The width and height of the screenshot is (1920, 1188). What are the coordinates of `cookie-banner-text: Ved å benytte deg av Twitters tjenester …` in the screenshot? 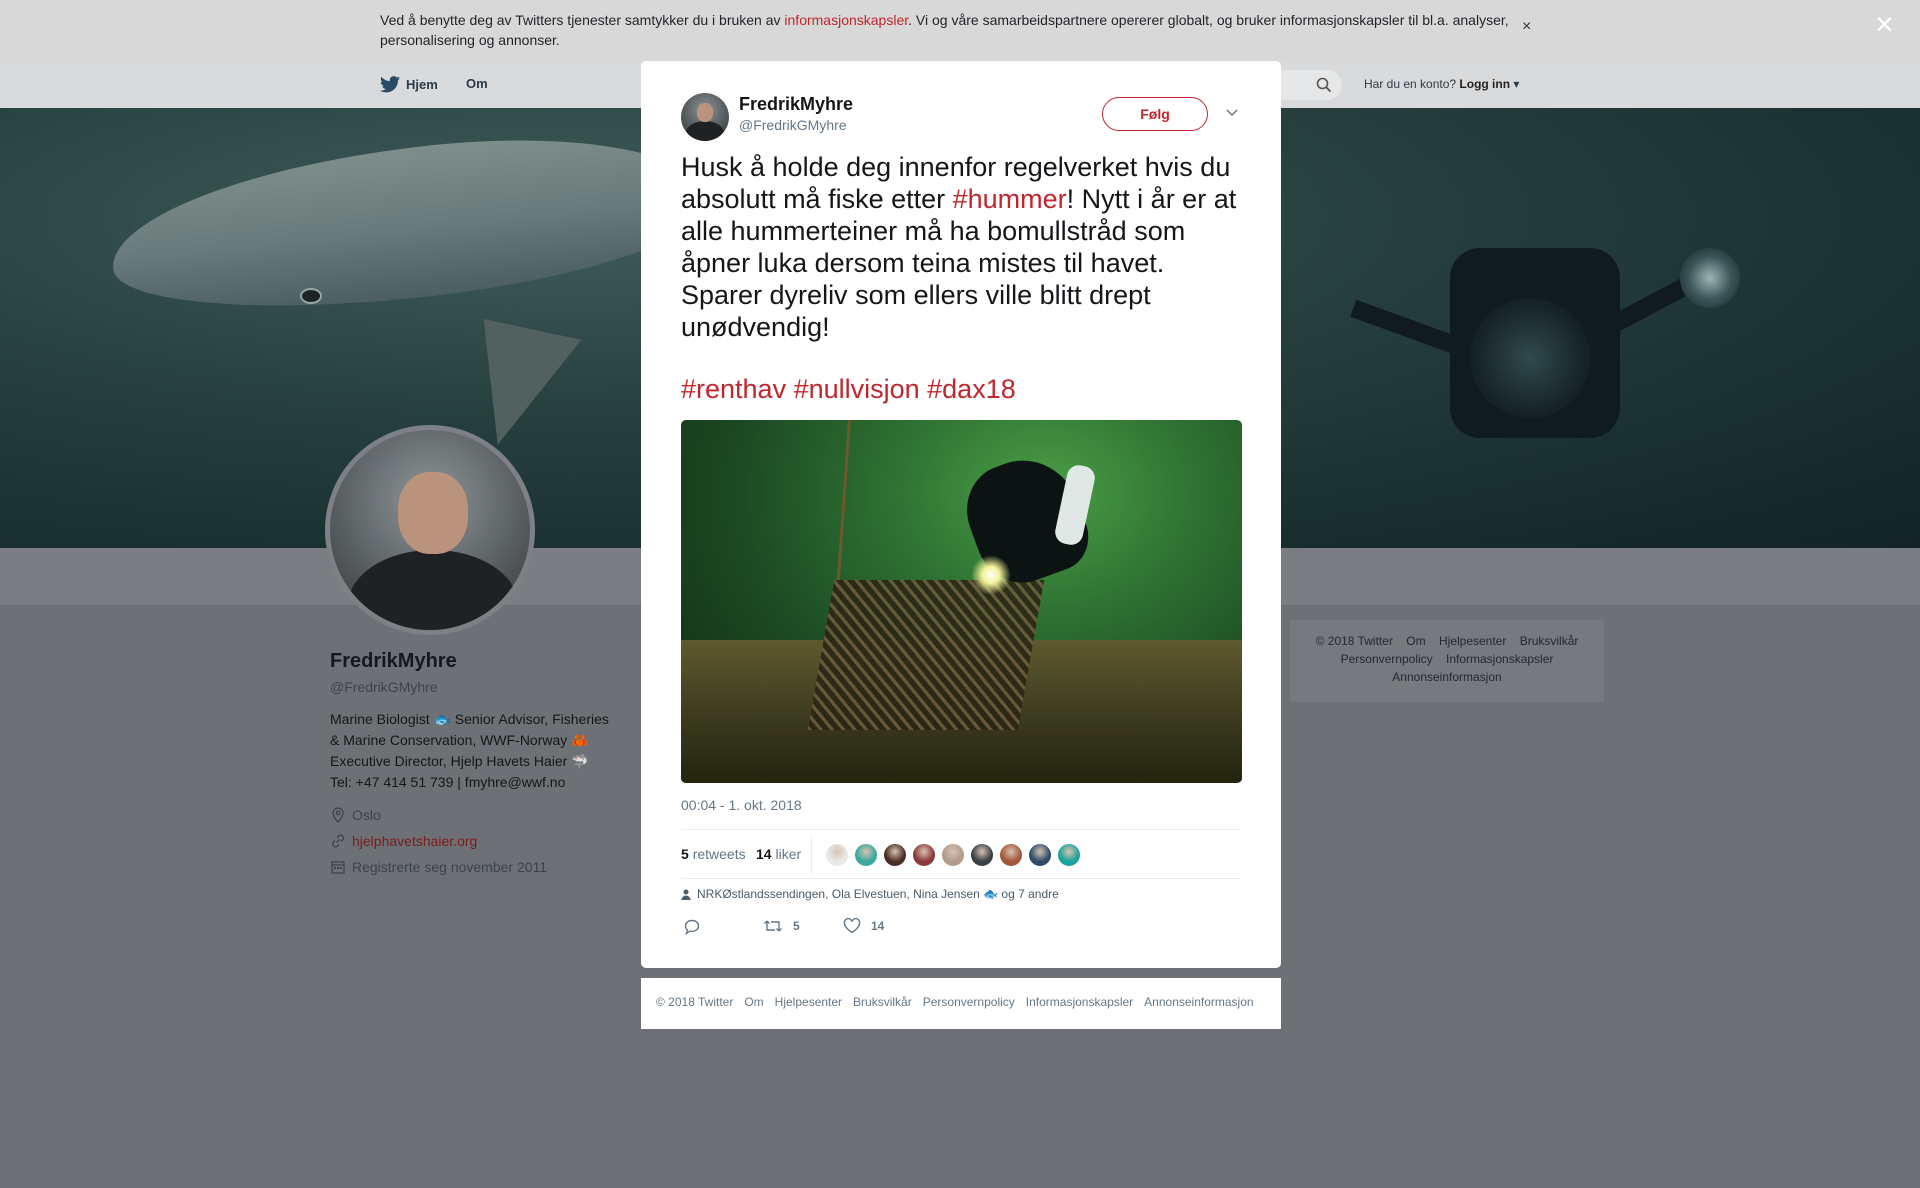 It's located at (944, 30).